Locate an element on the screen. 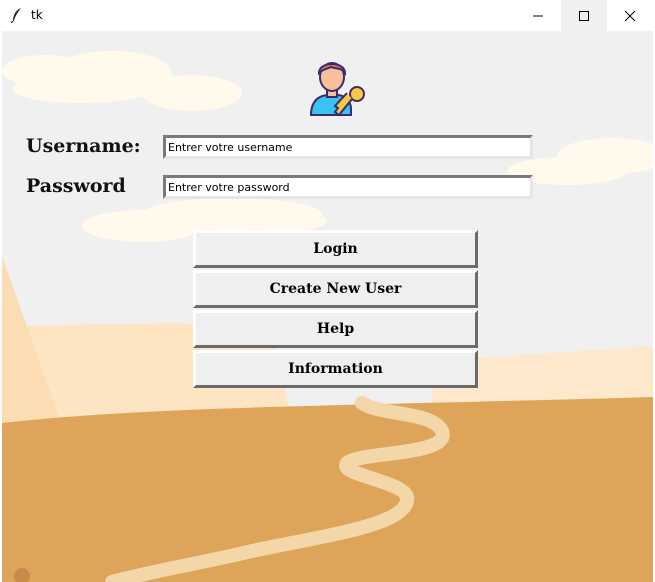 The width and height of the screenshot is (655, 582). title-bar: tk is located at coordinates (327, 15).